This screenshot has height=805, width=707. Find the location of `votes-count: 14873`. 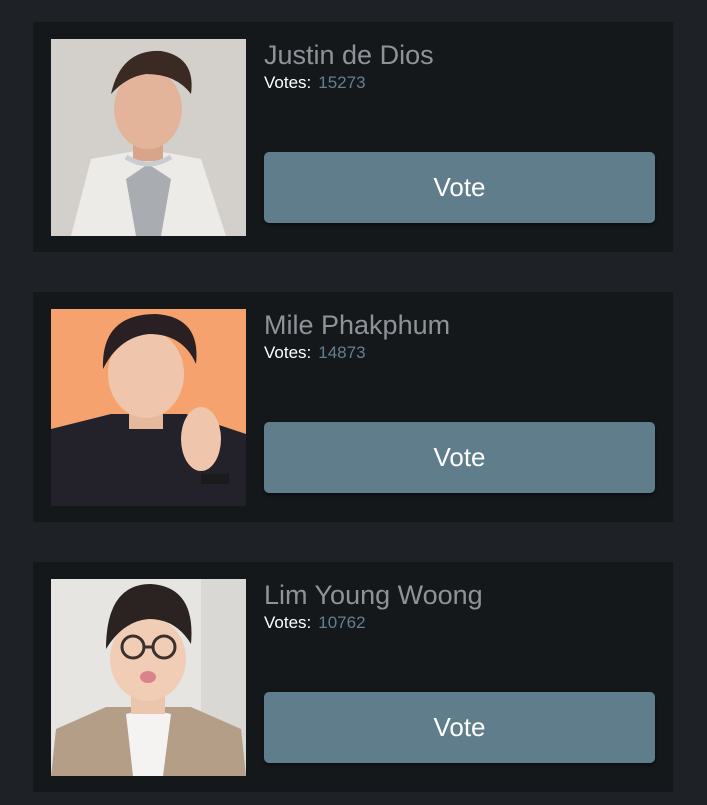

votes-count: 14873 is located at coordinates (342, 352).